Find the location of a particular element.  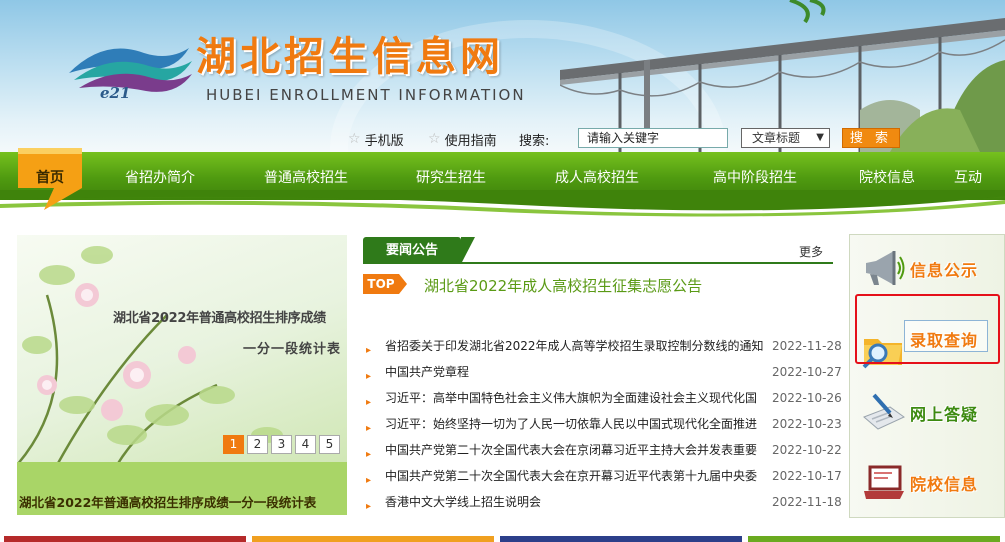

nav-home: 首页 is located at coordinates (50, 176).